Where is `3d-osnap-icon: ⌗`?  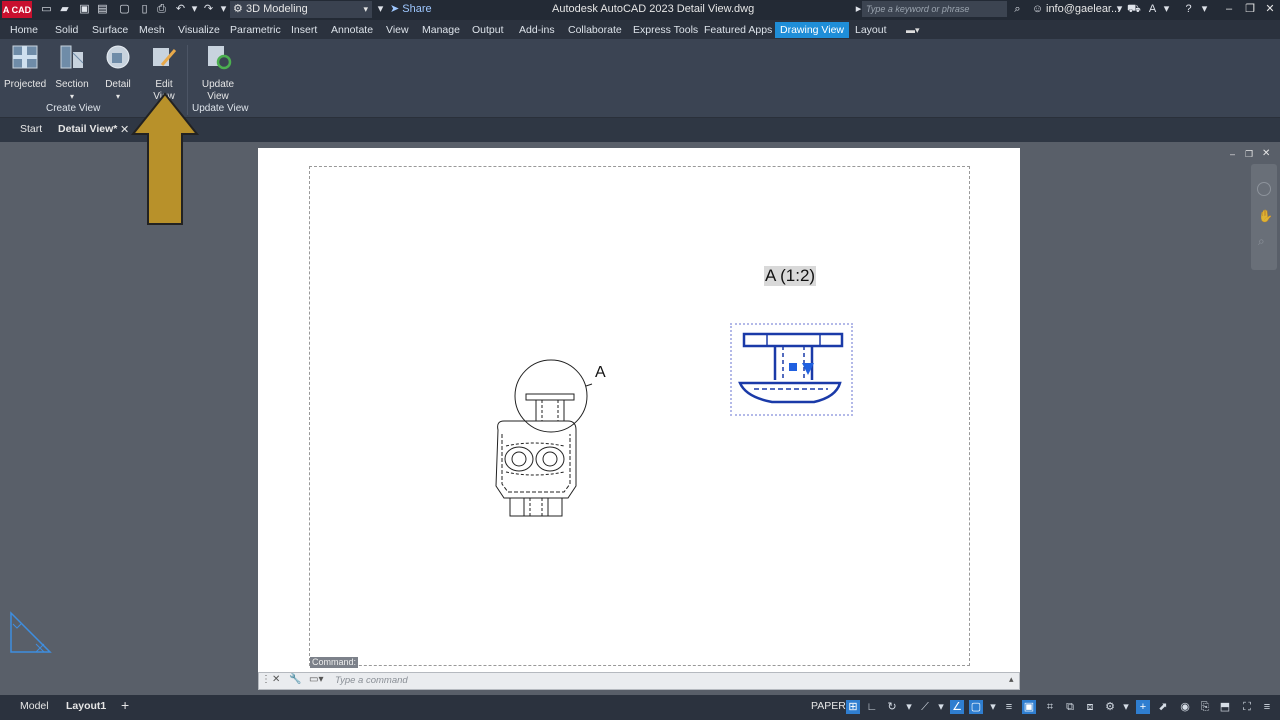 3d-osnap-icon: ⌗ is located at coordinates (1050, 707).